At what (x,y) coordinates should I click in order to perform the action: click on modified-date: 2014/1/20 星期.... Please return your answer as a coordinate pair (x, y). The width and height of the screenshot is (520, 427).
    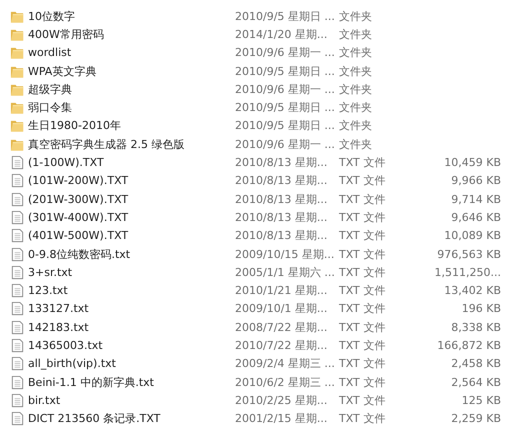
    Looking at the image, I should click on (281, 34).